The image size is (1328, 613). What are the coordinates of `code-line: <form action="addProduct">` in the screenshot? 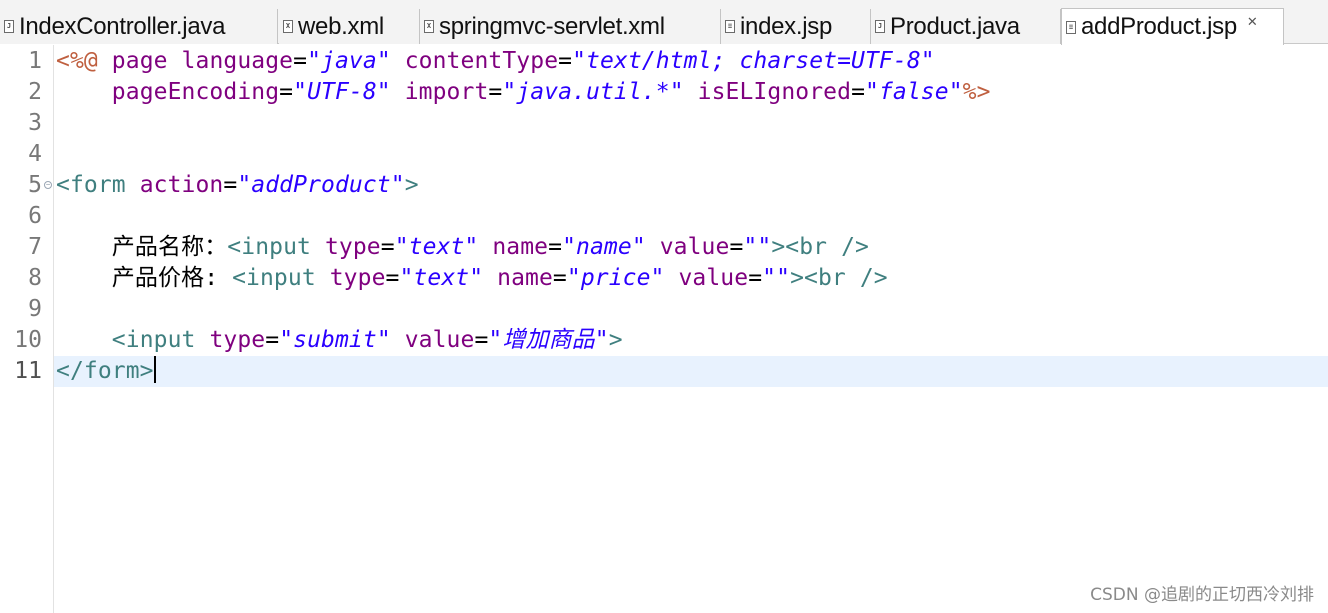 It's located at (691, 185).